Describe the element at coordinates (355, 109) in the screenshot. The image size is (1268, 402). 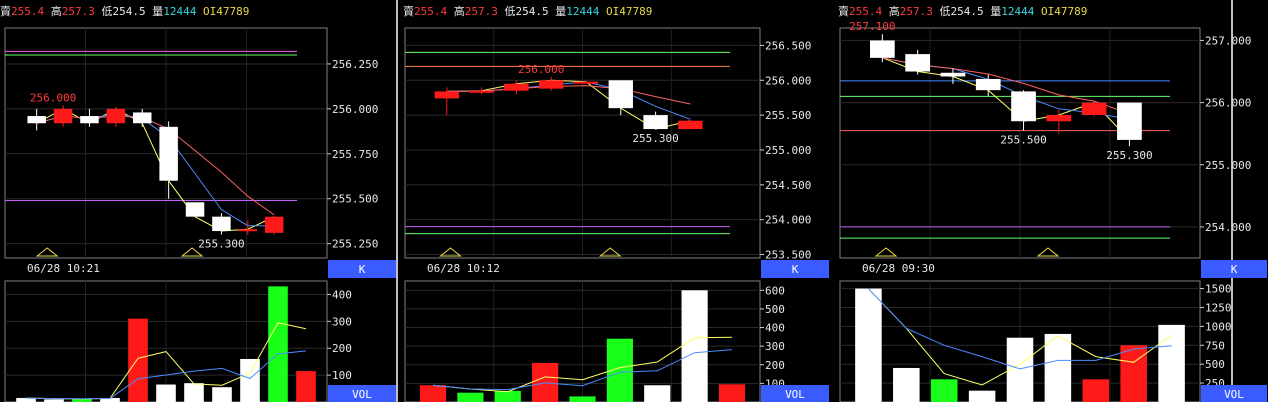
I see `panel-1-price-tick: 256.000` at that location.